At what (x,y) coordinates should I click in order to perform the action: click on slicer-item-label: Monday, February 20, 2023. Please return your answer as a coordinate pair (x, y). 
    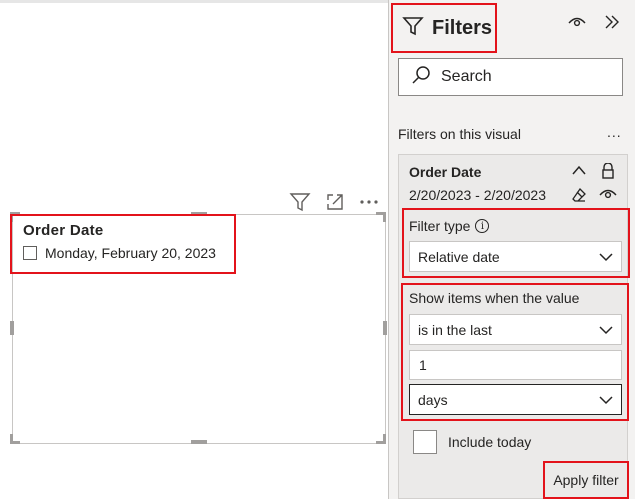
    Looking at the image, I should click on (130, 253).